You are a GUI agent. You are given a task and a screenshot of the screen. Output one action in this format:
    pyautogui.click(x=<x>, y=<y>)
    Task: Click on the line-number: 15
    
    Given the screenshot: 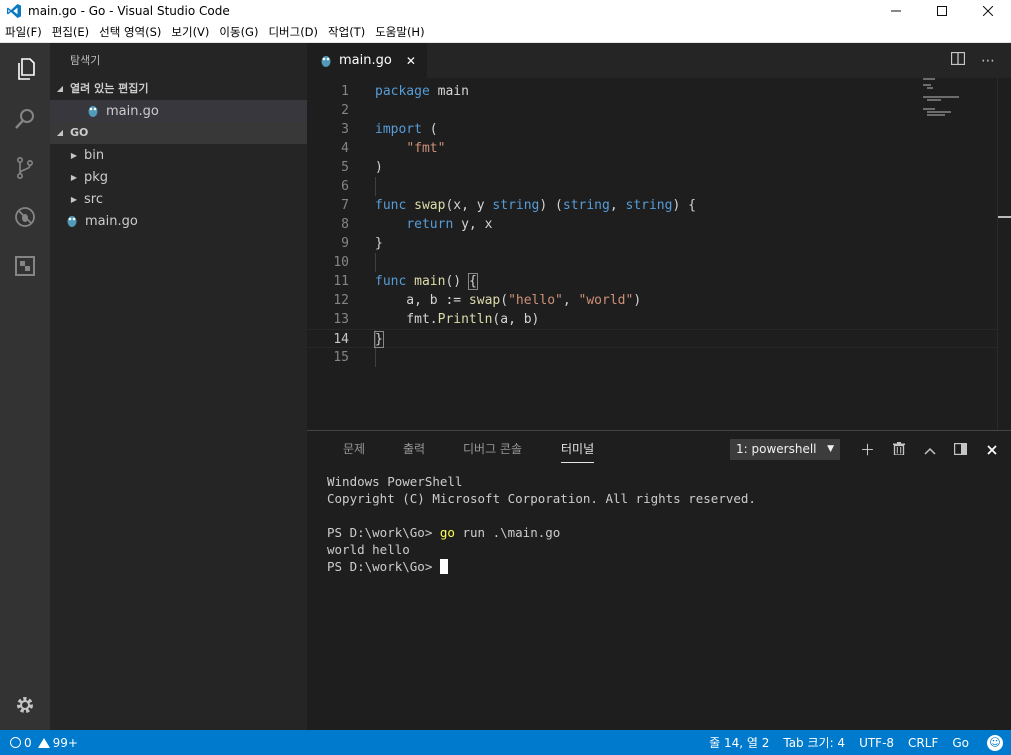 What is the action you would take?
    pyautogui.click(x=341, y=357)
    